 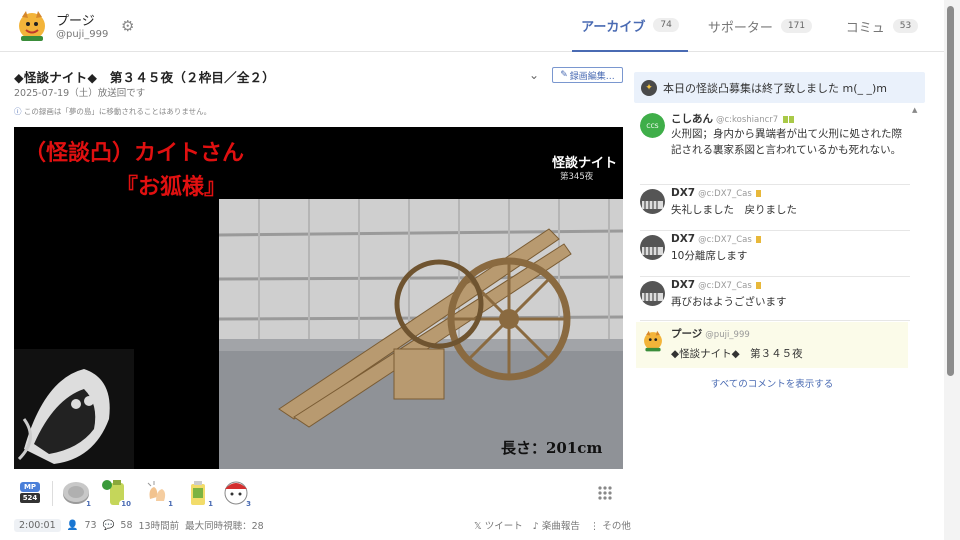 I want to click on tab-label: アーカイブ, so click(x=613, y=27).